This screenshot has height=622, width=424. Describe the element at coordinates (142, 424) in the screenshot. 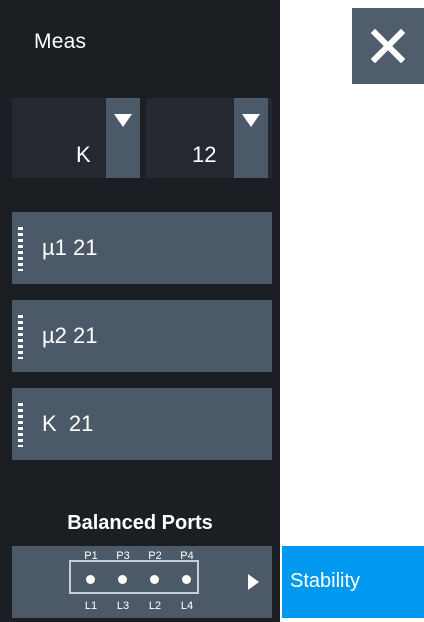

I see `param-button-k: K 21` at that location.